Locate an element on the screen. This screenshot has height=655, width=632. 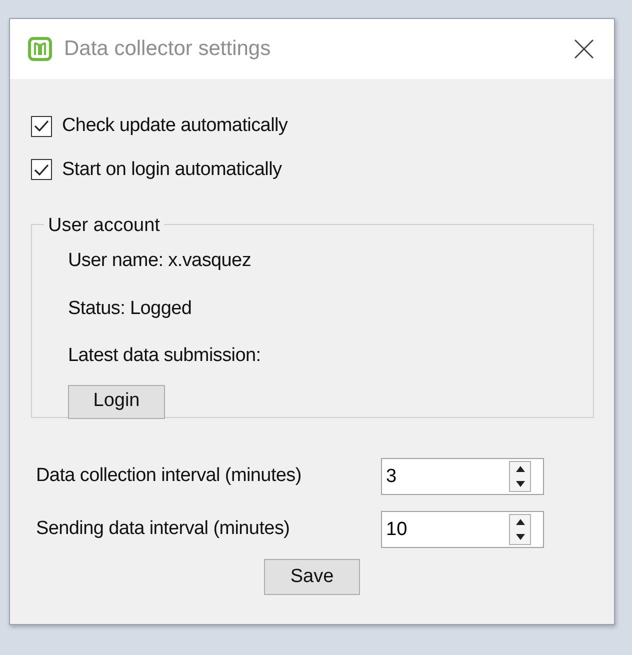
account-info-text: Latest data submission: is located at coordinates (165, 356).